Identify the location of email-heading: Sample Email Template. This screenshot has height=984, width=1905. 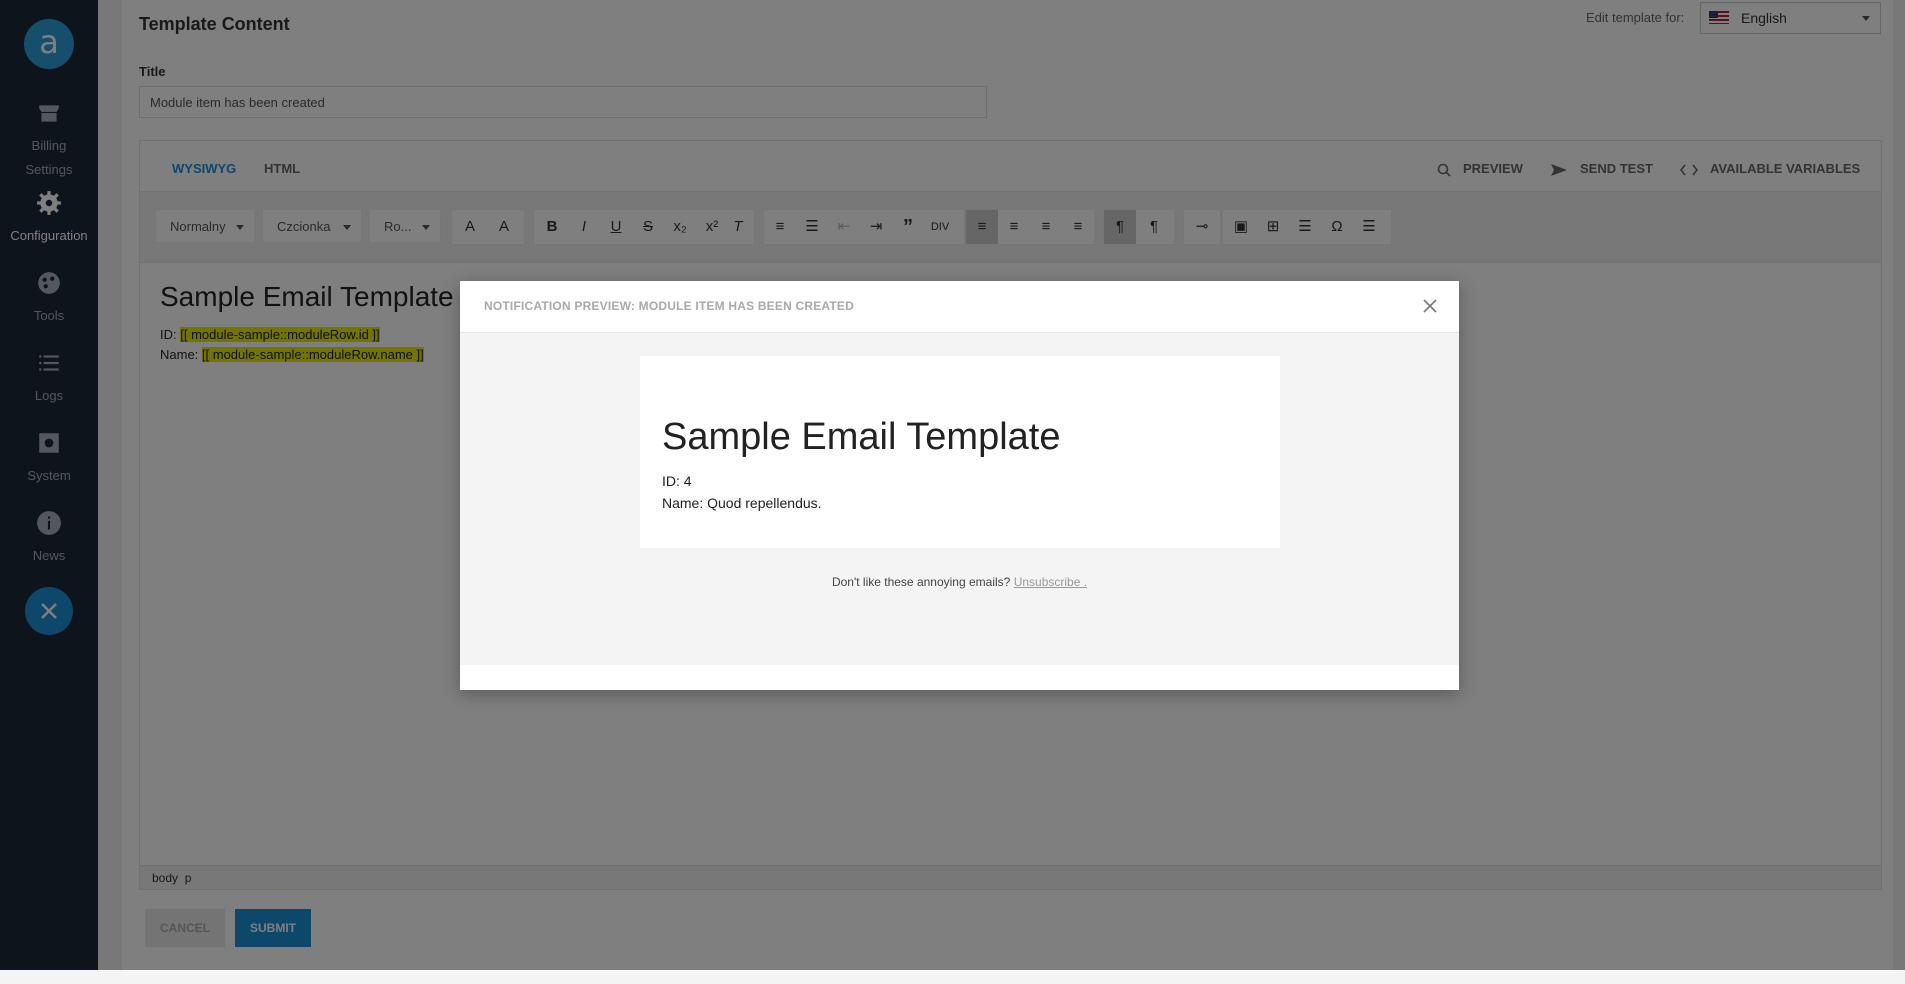
(861, 437).